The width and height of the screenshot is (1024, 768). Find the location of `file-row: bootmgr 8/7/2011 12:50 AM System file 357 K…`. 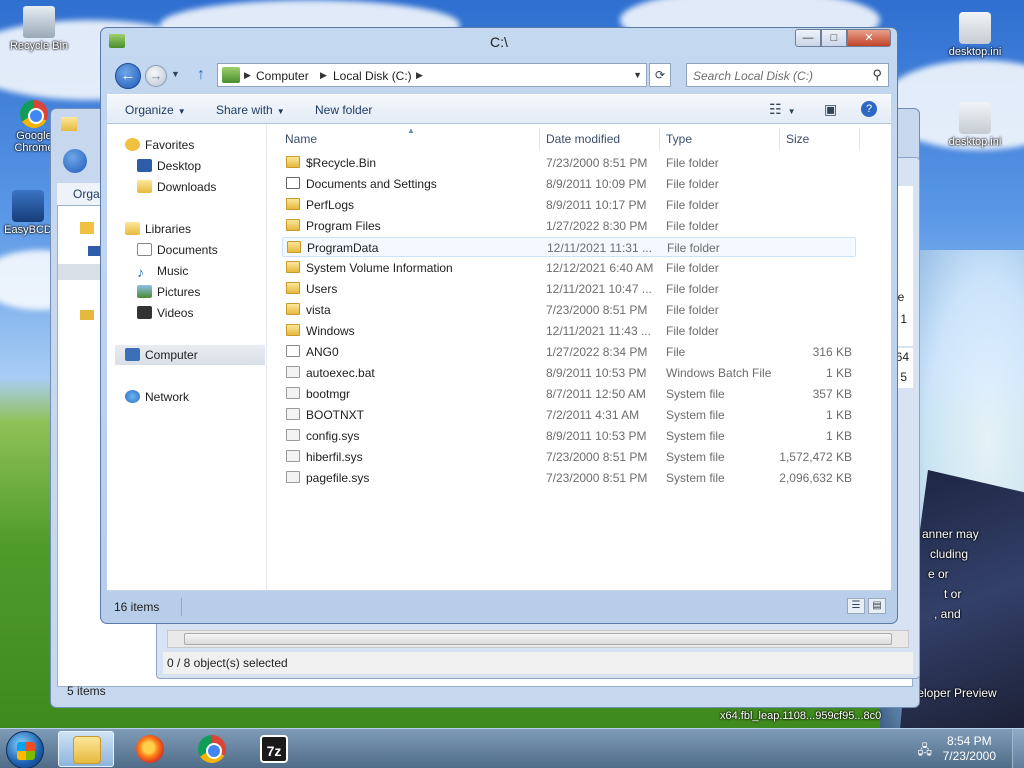

file-row: bootmgr 8/7/2011 12:50 AM System file 357 K… is located at coordinates (569, 394).